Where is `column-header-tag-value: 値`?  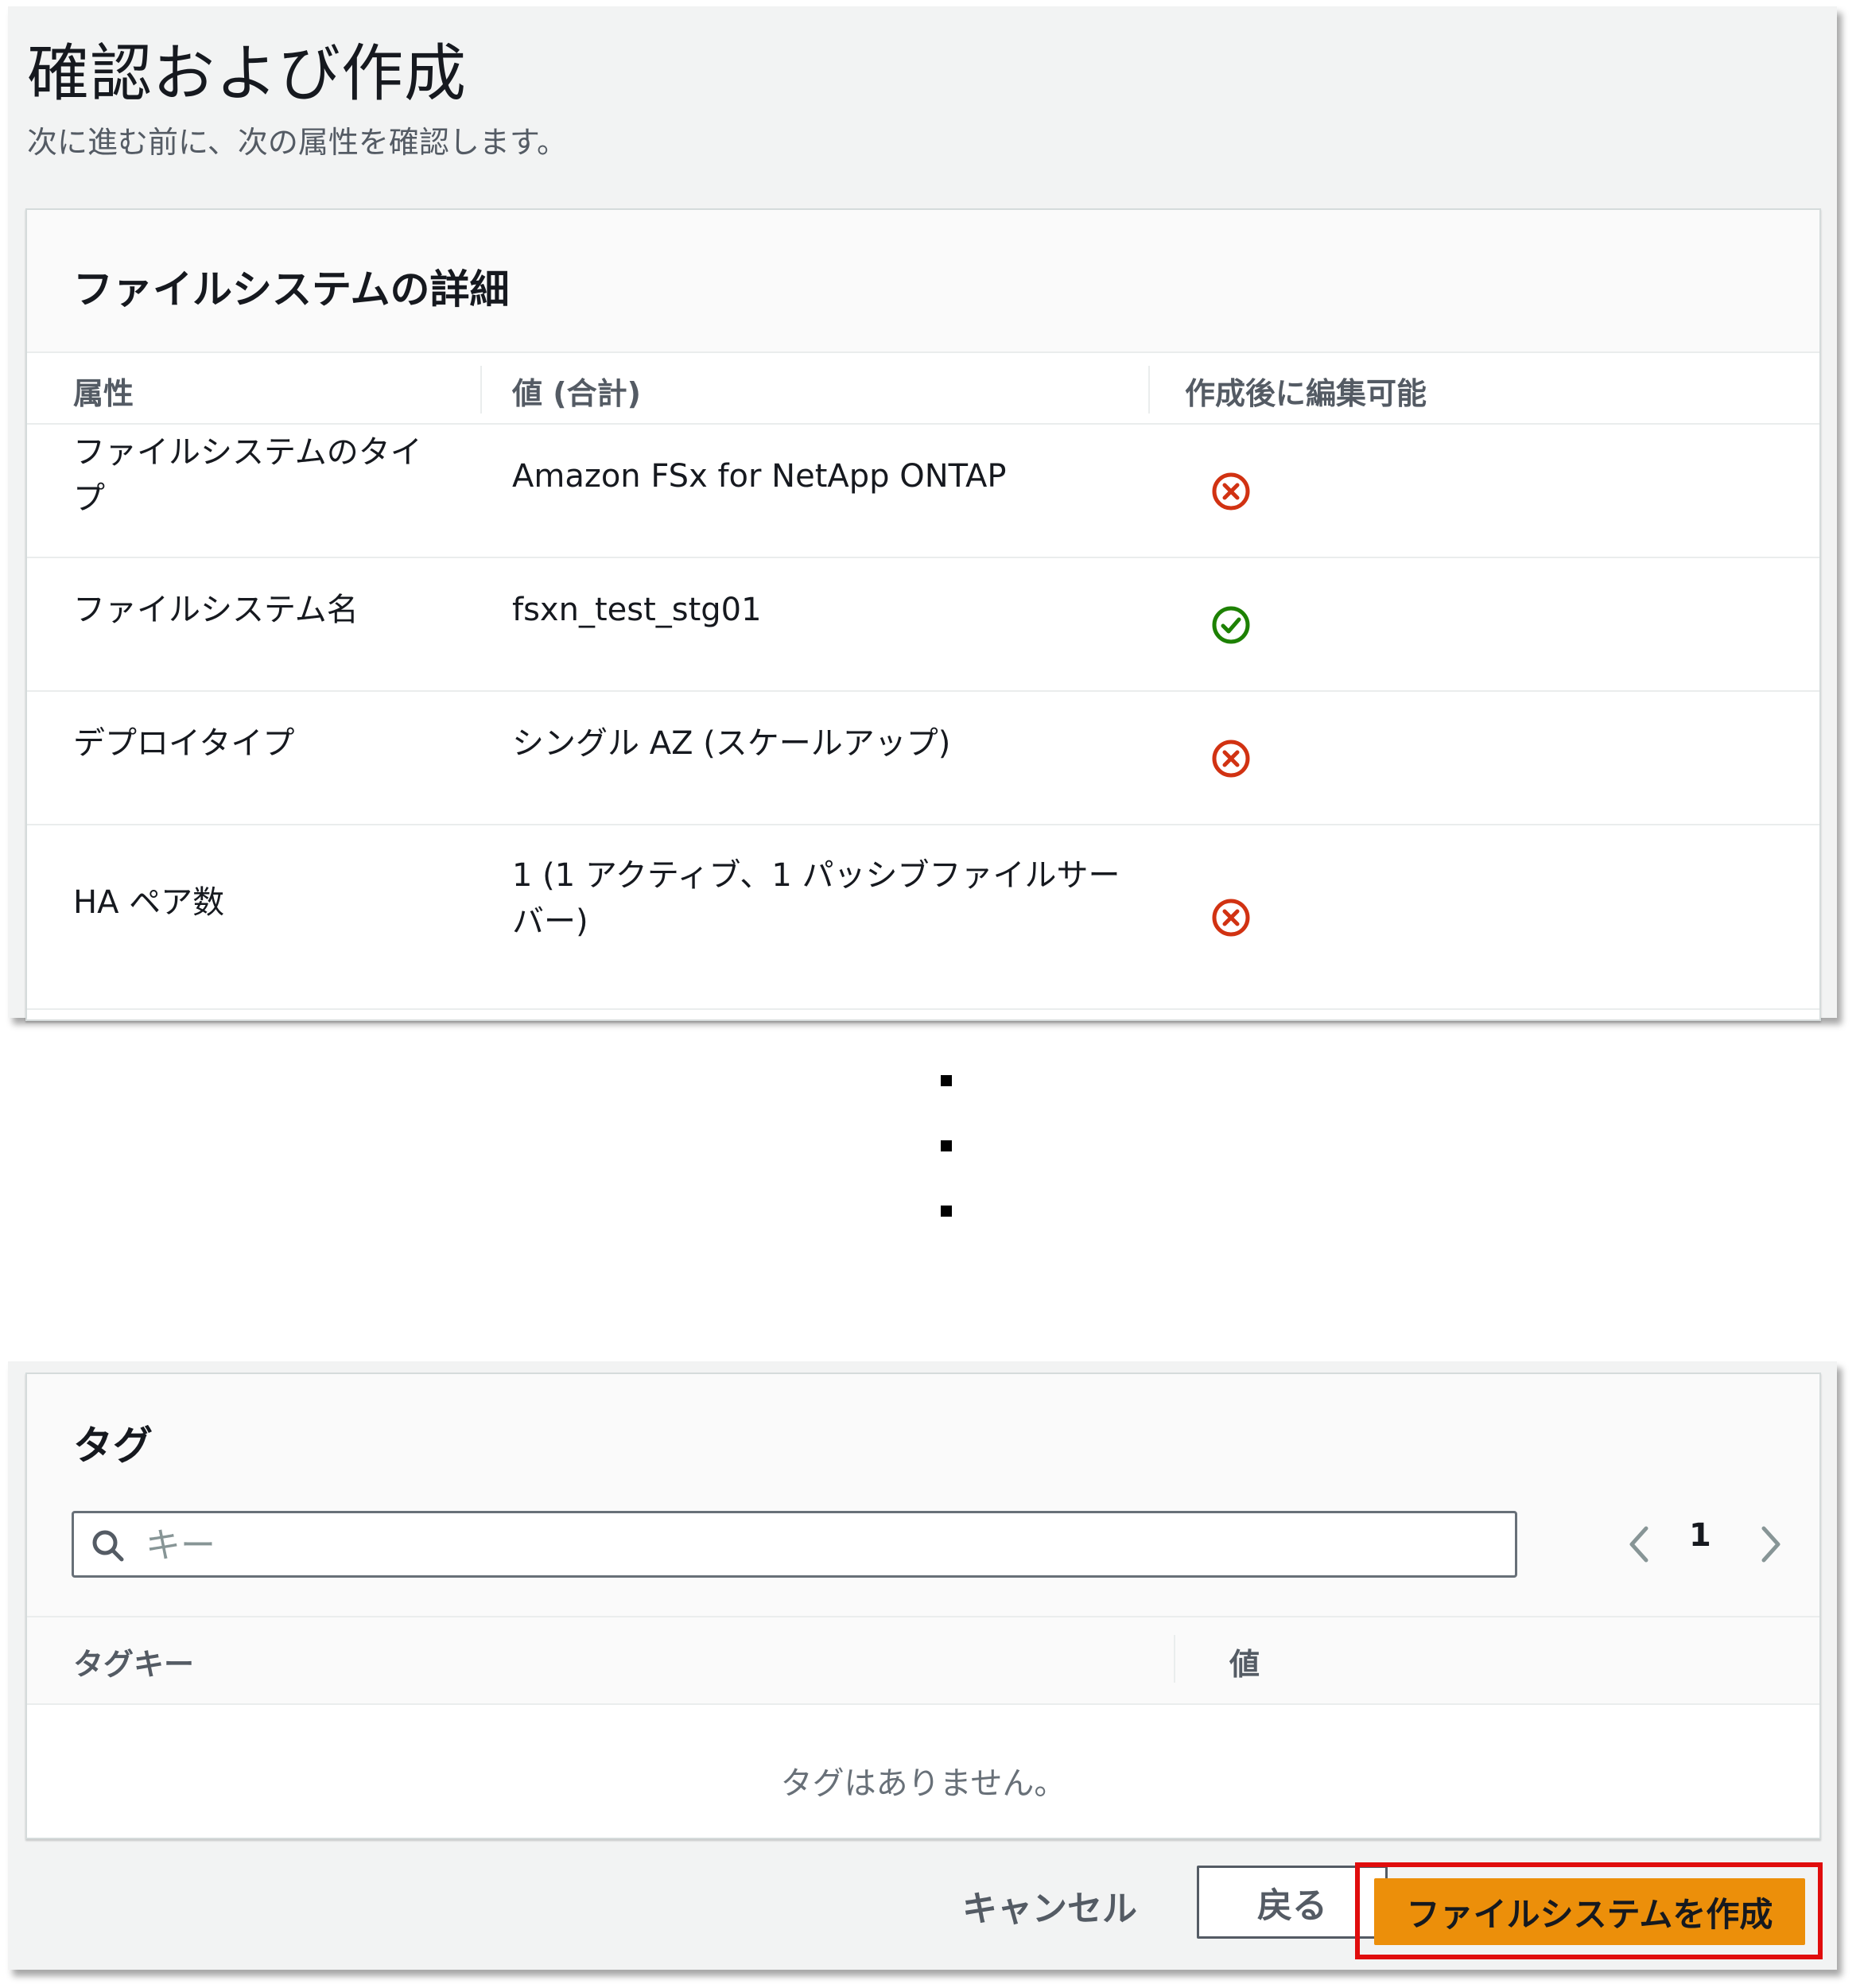
column-header-tag-value: 値 is located at coordinates (1245, 1664).